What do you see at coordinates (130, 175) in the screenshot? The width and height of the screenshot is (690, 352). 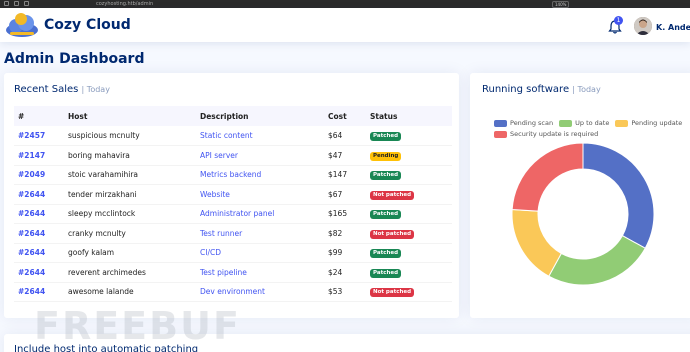 I see `row-host: stoic varahamihira` at bounding box center [130, 175].